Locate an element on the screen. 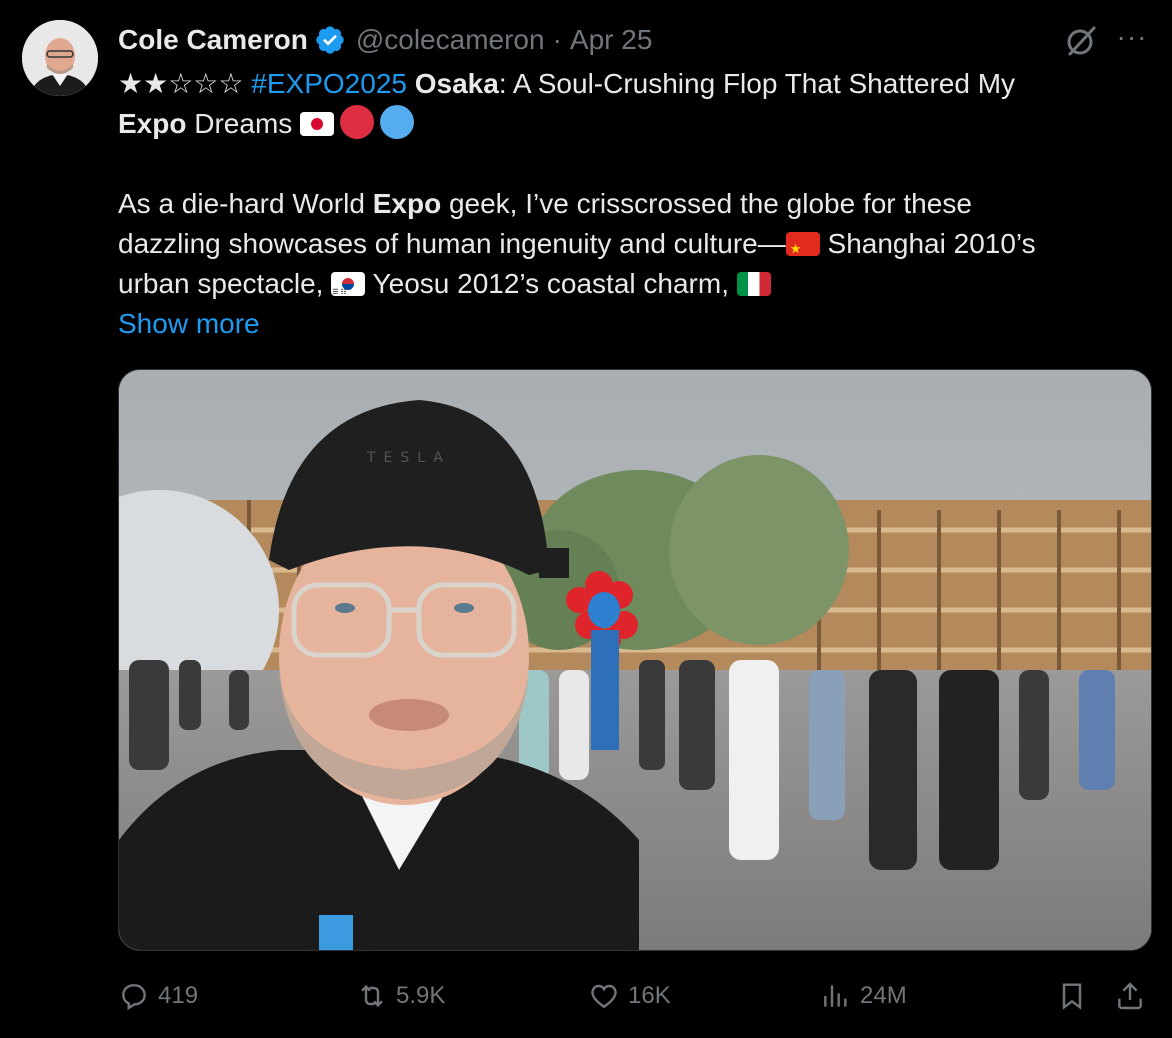 The height and width of the screenshot is (1038, 1172). verified-badge-icon is located at coordinates (330, 40).